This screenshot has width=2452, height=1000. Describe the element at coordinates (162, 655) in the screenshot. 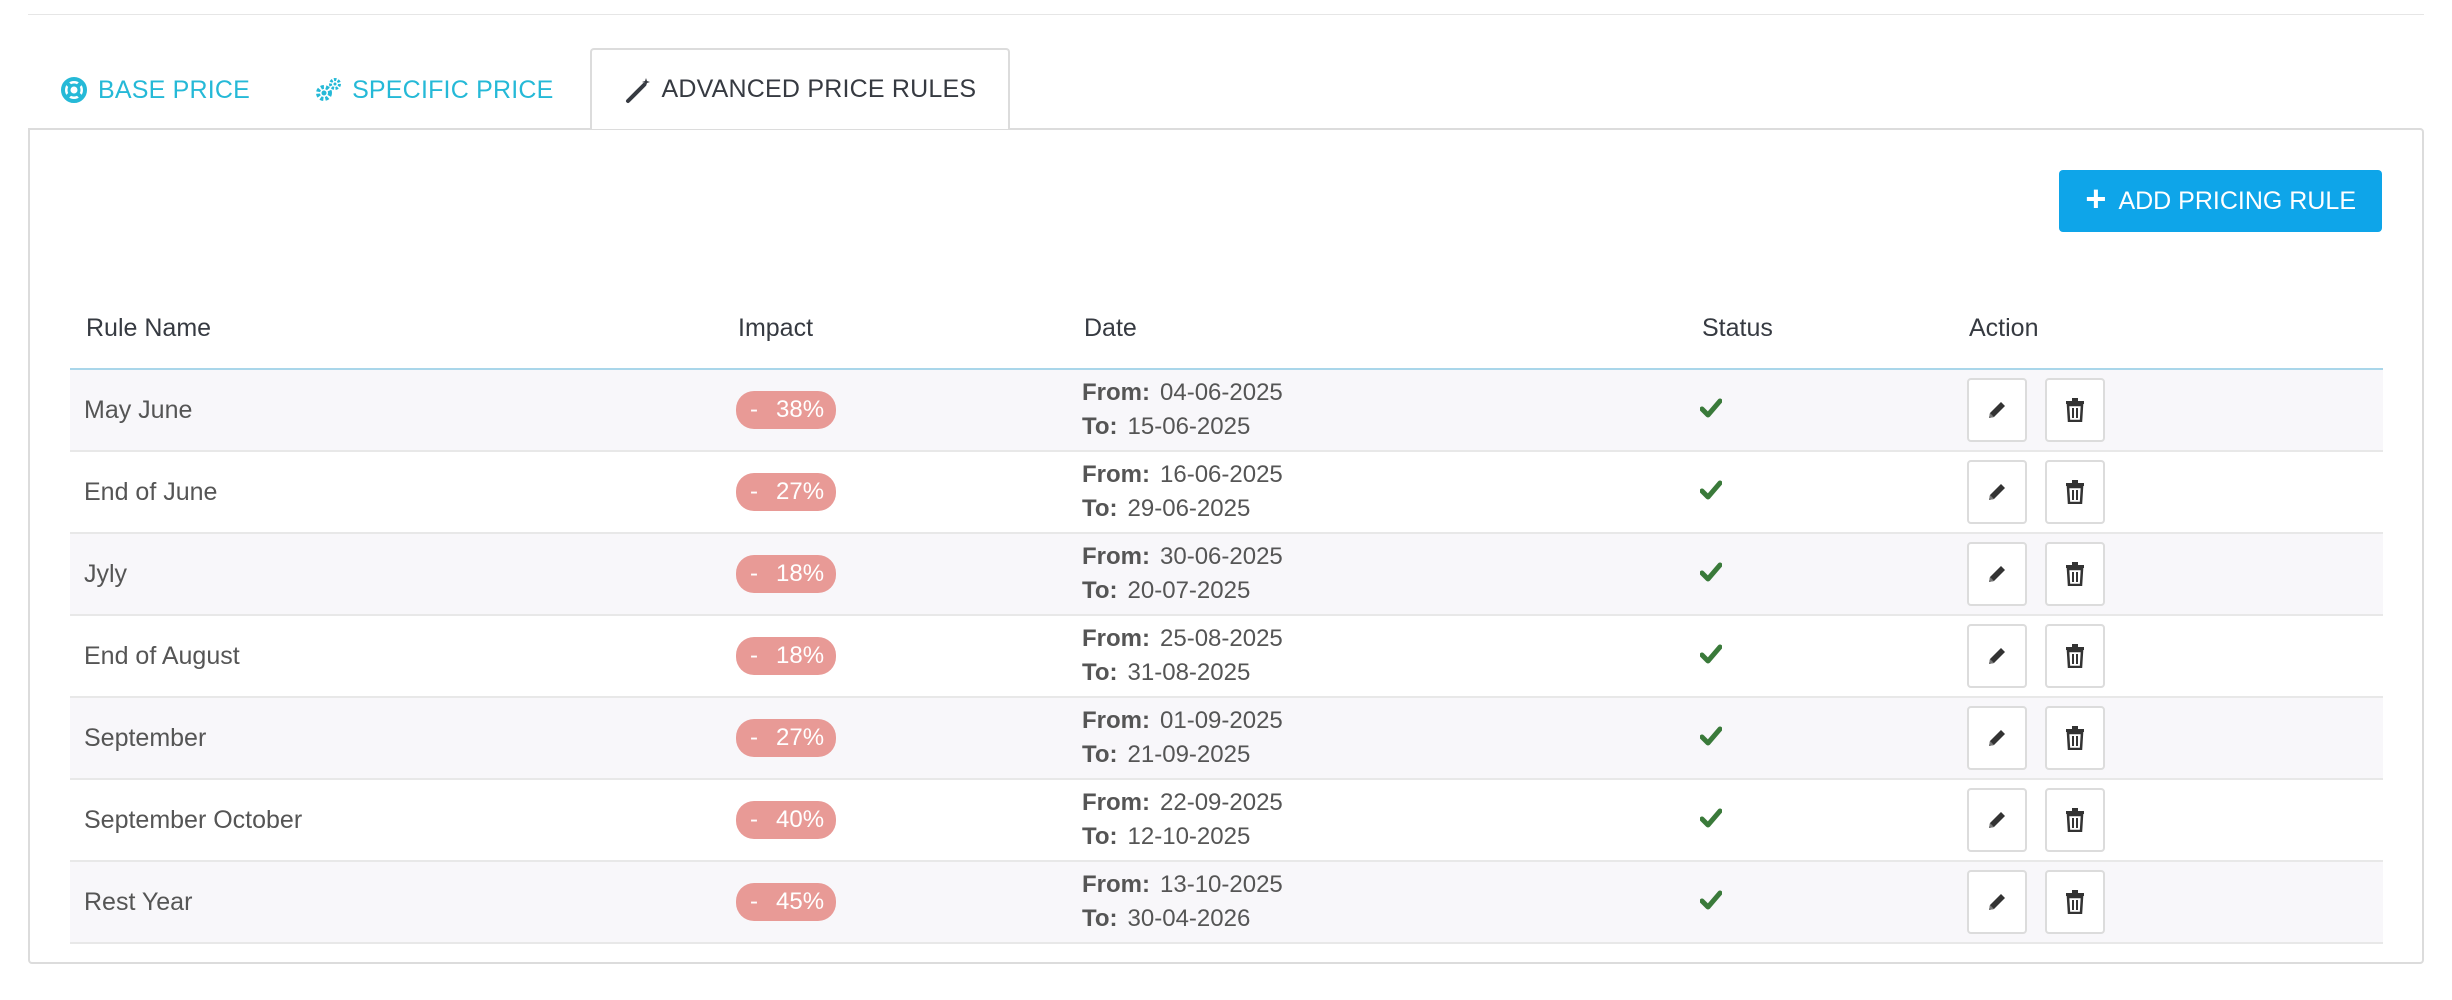

I see `rule-name: End of August` at that location.